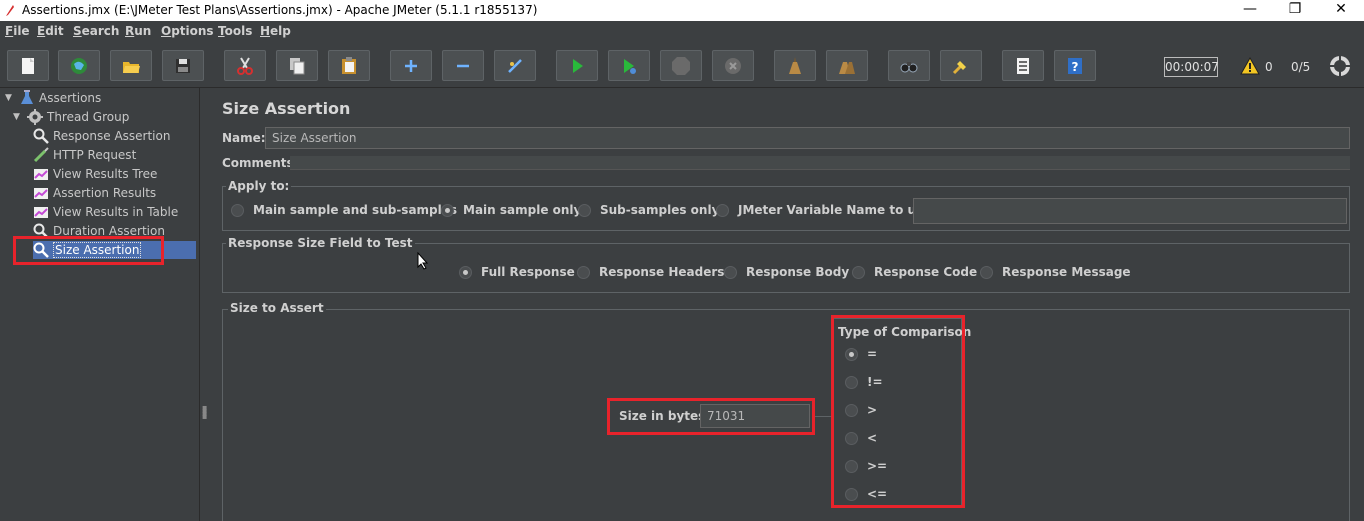 This screenshot has width=1364, height=521. I want to click on maximize-button: ❐, so click(1295, 10).